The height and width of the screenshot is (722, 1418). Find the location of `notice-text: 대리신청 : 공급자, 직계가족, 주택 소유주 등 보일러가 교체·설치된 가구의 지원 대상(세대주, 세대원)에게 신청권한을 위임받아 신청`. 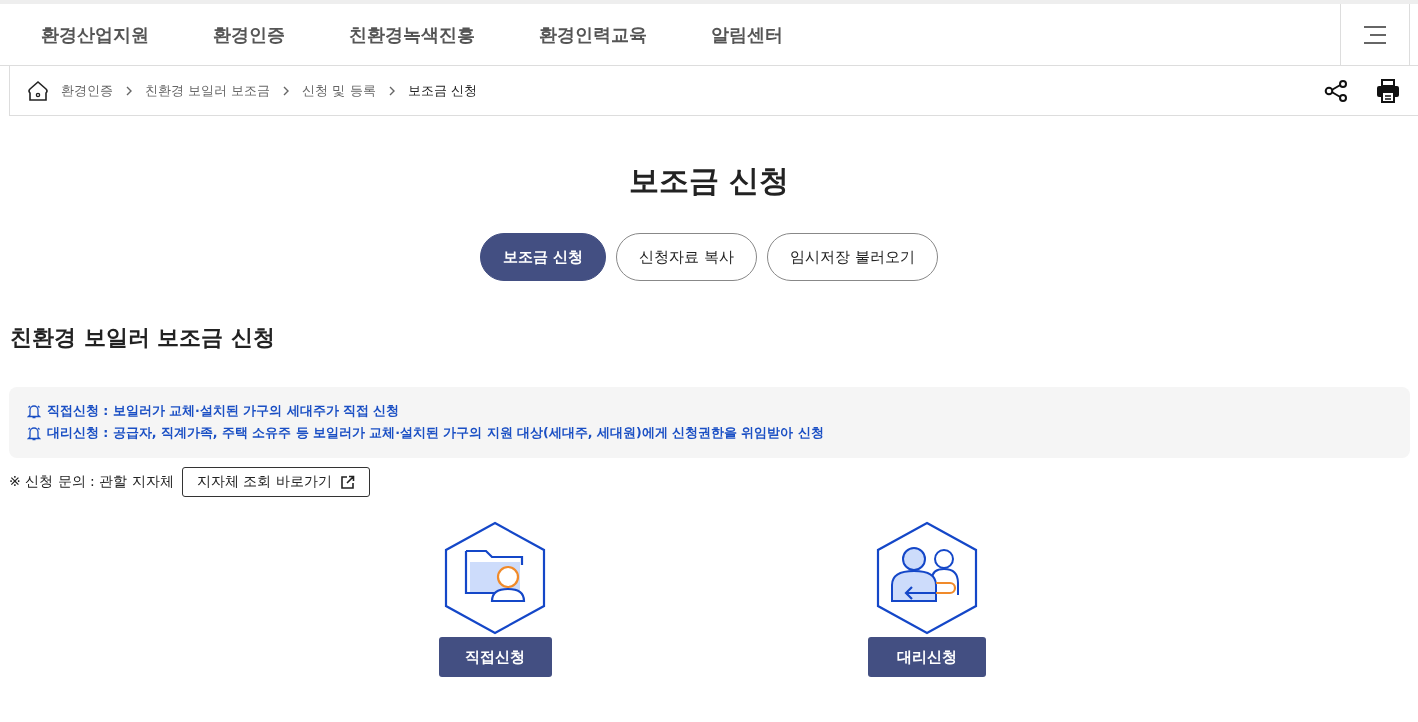

notice-text: 대리신청 : 공급자, 직계가족, 주택 소유주 등 보일러가 교체·설치된 가구의 지원 대상(세대주, 세대원)에게 신청권한을 위임받아 신청 is located at coordinates (435, 433).